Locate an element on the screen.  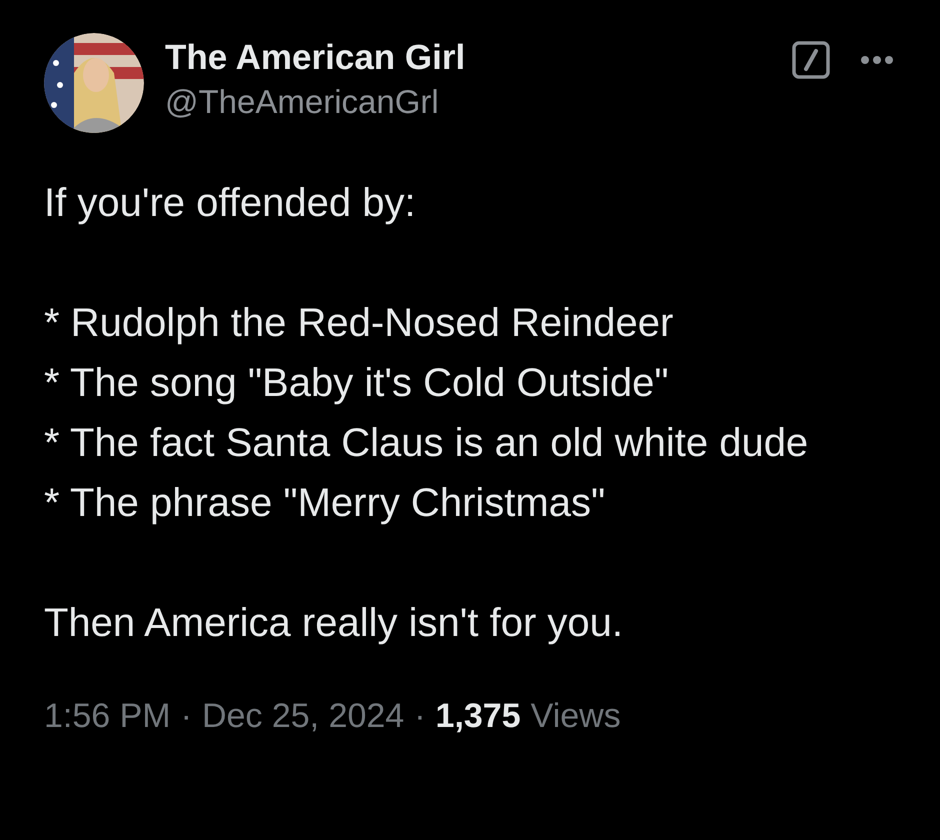
post-date: Dec 25, 2024 is located at coordinates (303, 716).